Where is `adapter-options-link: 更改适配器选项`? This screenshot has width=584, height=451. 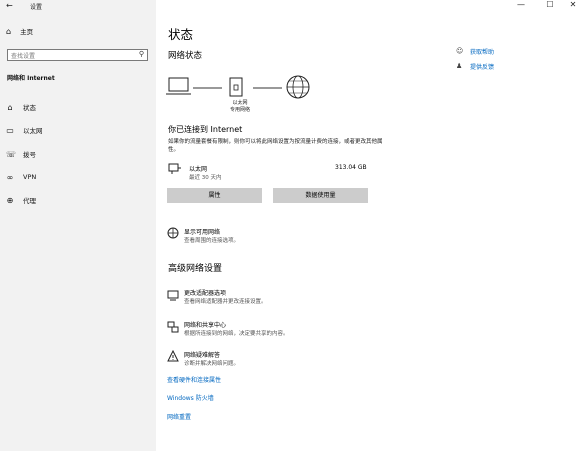 adapter-options-link: 更改适配器选项 is located at coordinates (205, 292).